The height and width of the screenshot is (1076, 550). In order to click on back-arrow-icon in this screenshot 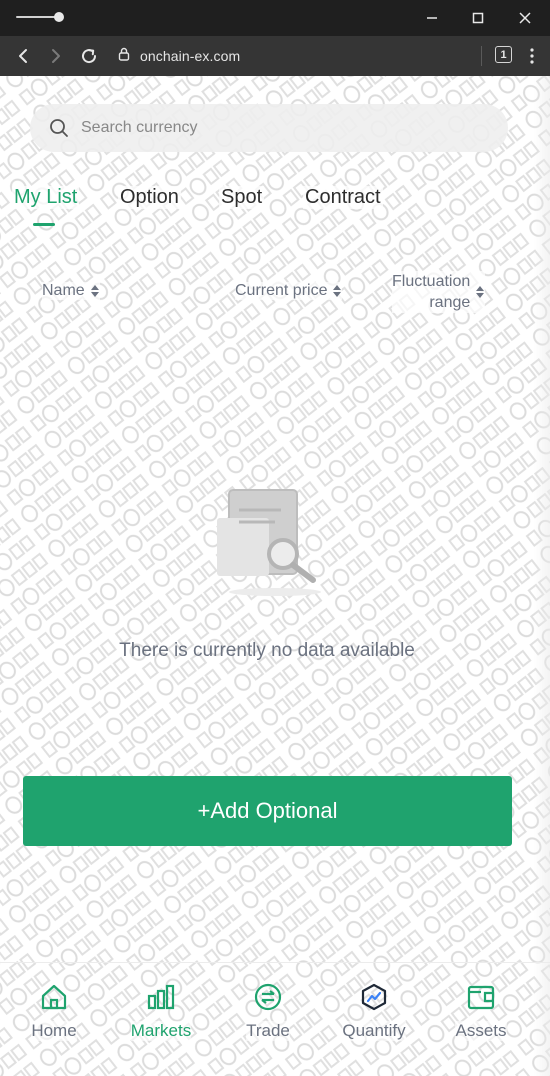, I will do `click(23, 56)`.